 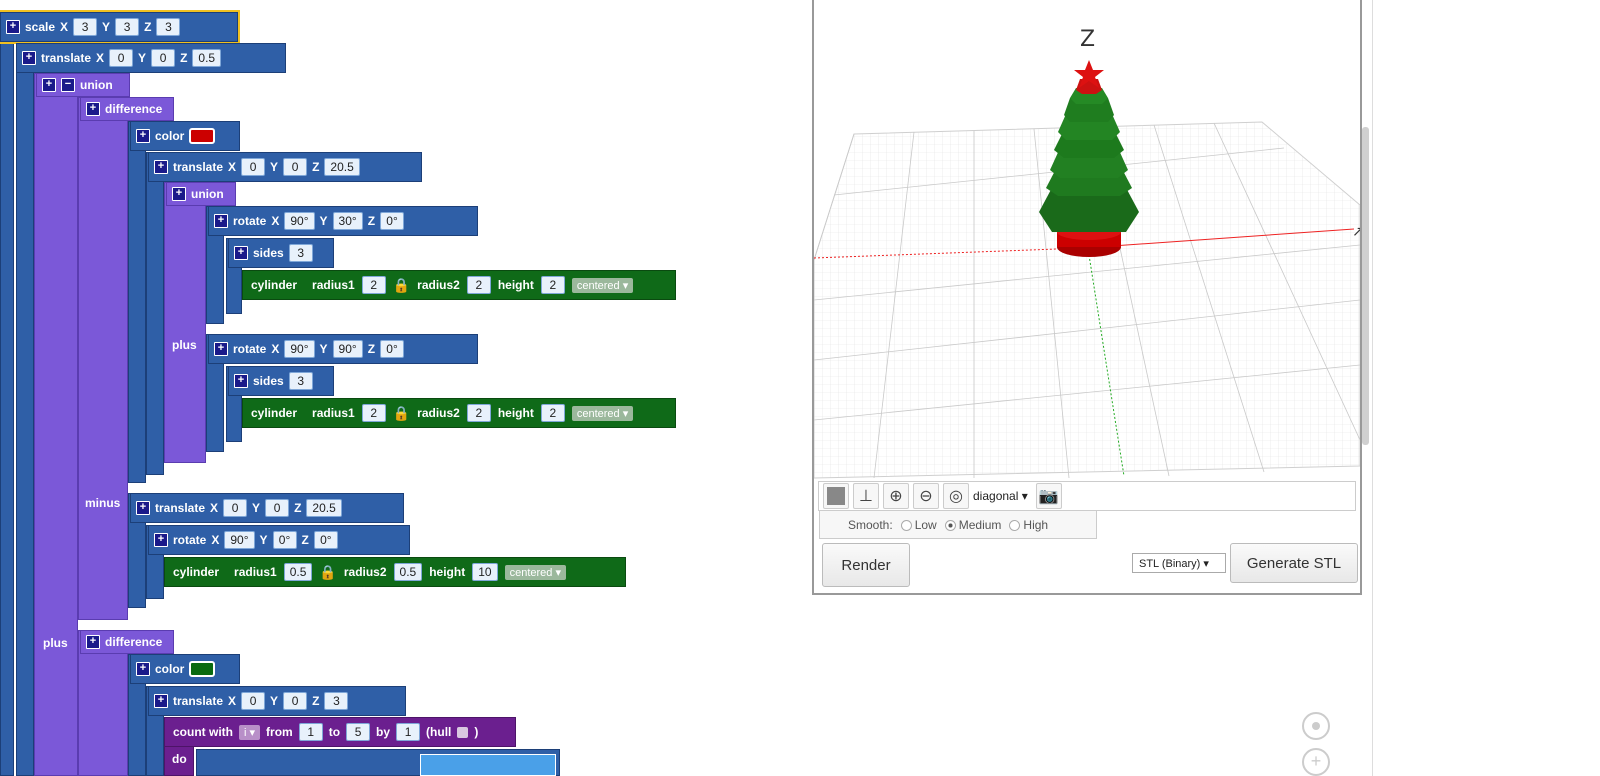 I want to click on from-input: 1, so click(x=310, y=732).